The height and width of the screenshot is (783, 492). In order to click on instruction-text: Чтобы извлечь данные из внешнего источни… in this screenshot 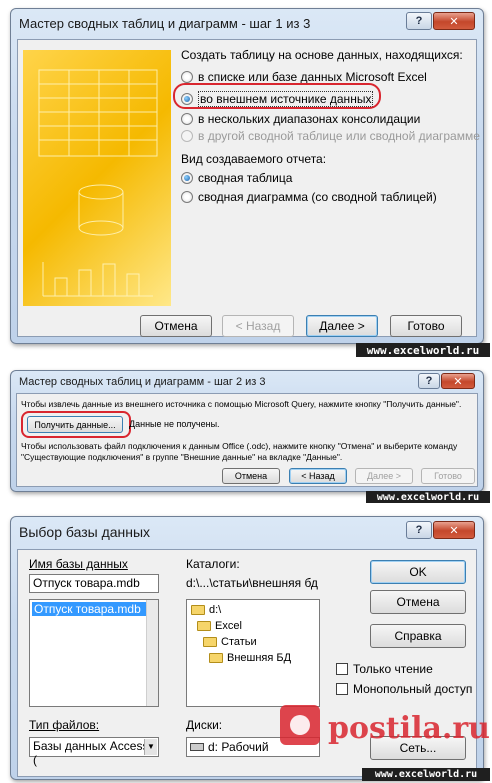, I will do `click(241, 404)`.